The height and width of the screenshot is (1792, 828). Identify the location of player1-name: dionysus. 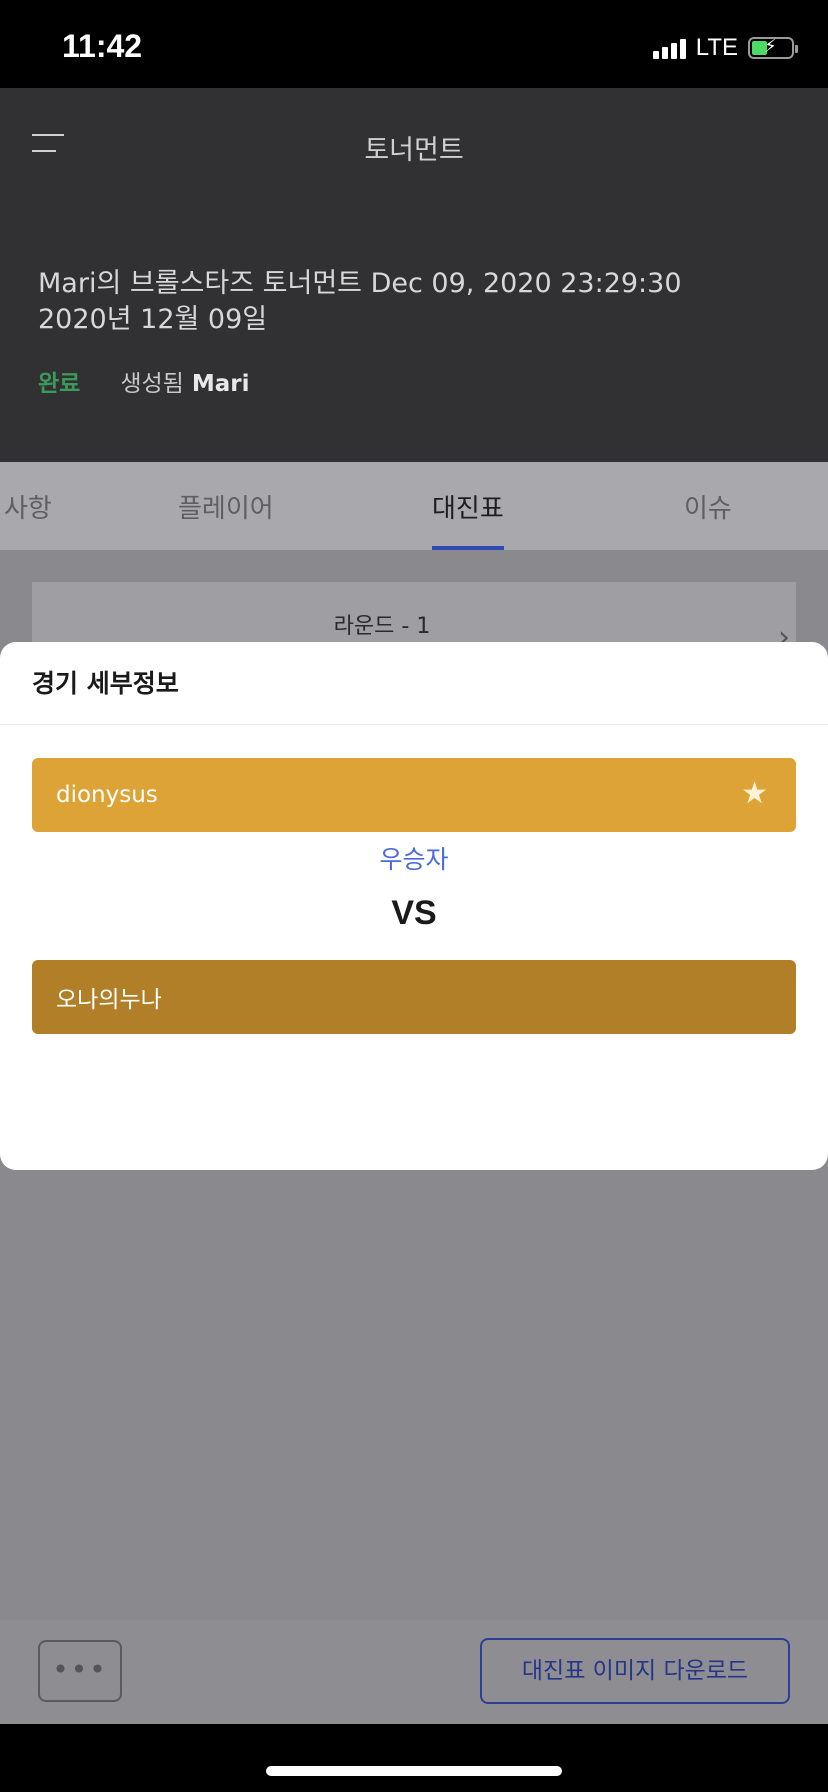
(107, 795).